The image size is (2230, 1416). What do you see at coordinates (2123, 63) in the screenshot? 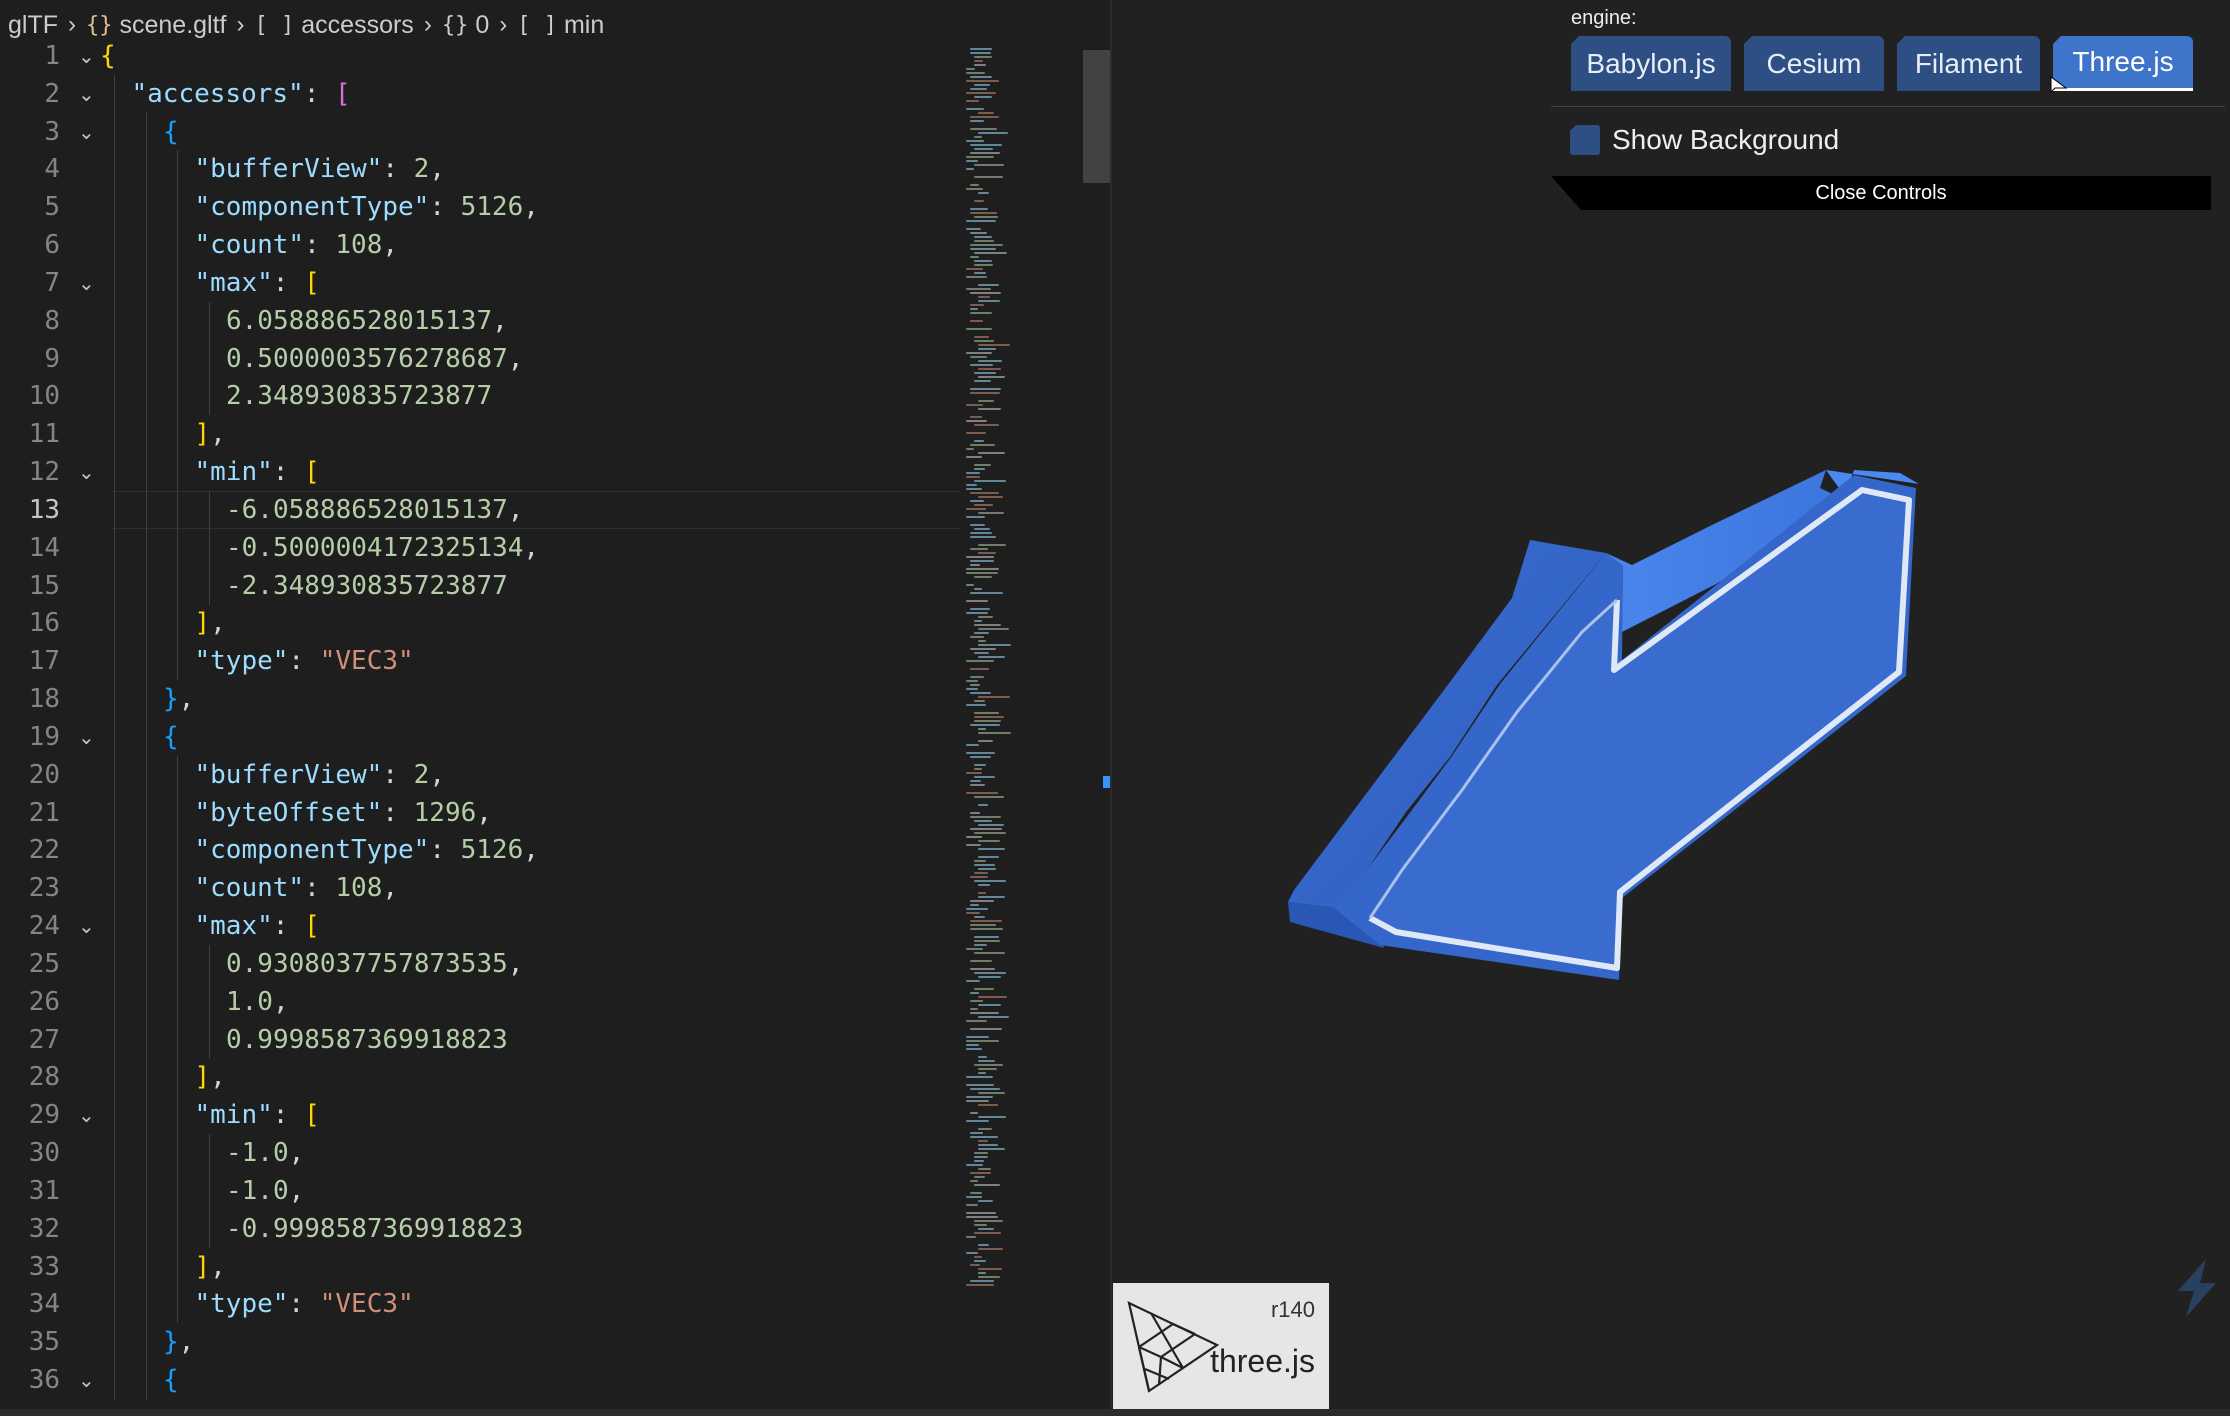
I see `engine-button-threejs: Three.js` at bounding box center [2123, 63].